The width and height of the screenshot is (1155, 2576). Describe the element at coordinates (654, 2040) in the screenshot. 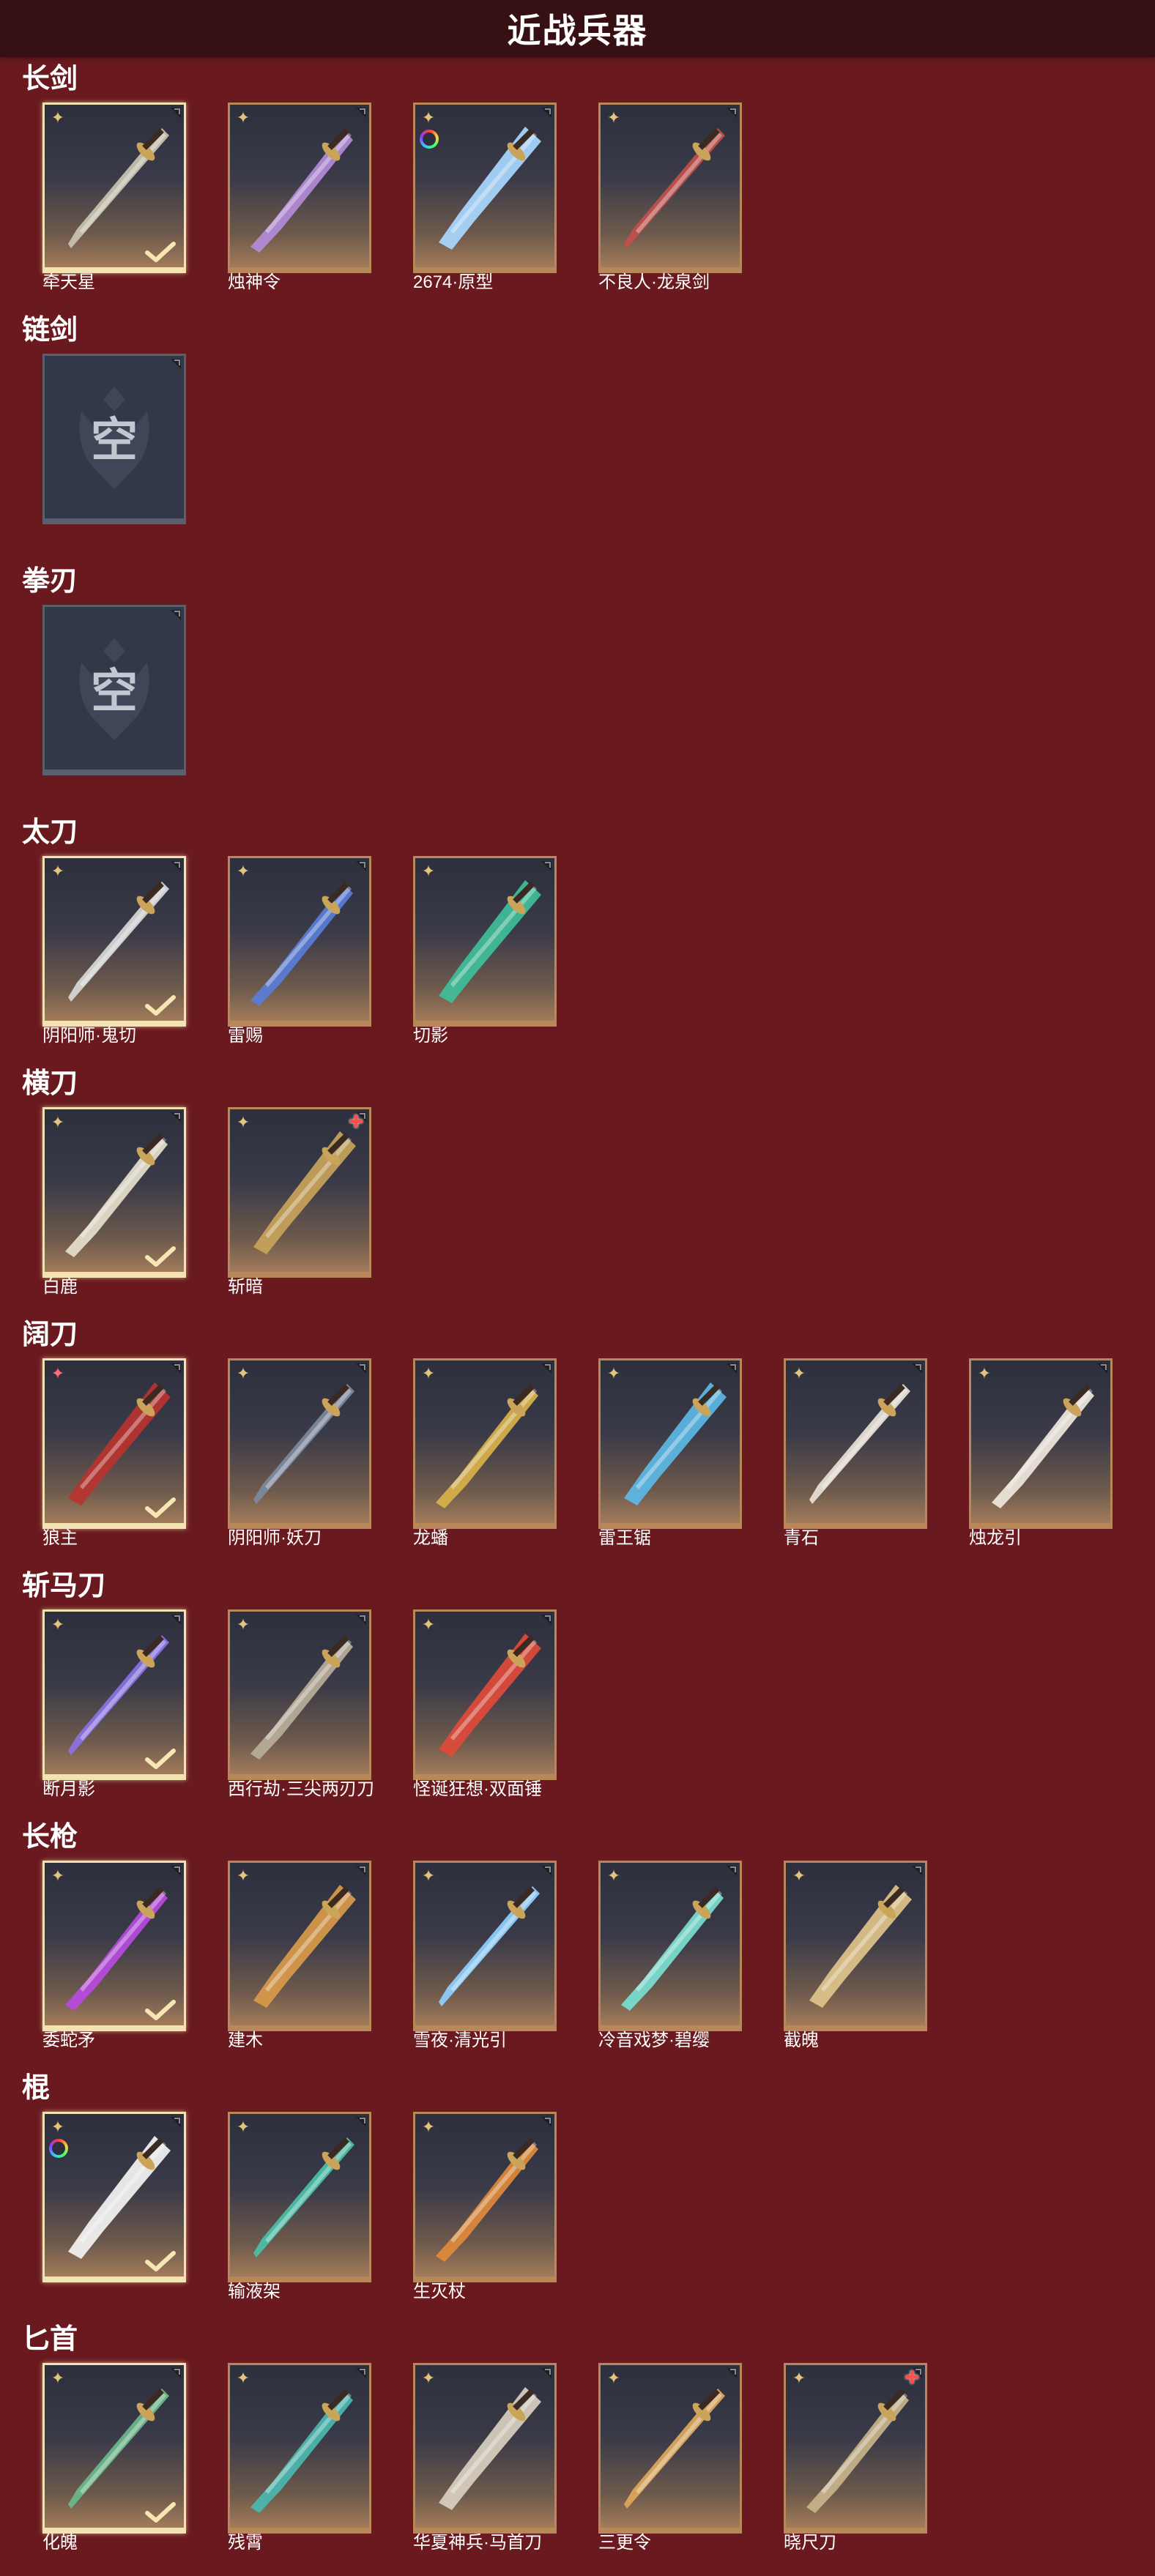

I see `weapon-name: 冷音戏梦·碧缨` at that location.